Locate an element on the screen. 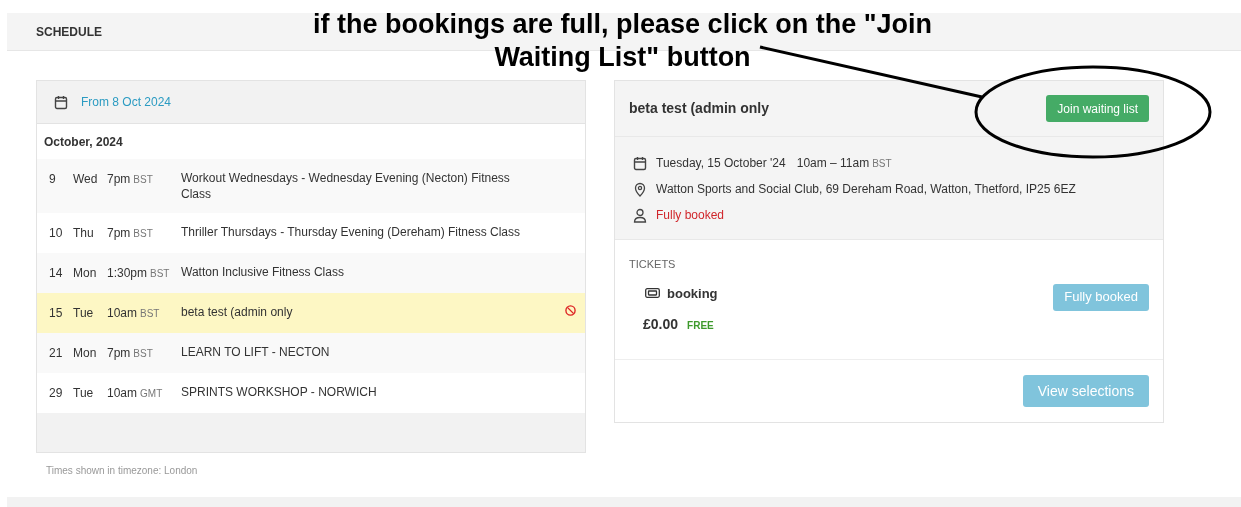  timezone-note: Times shown in timezone: London is located at coordinates (122, 471).